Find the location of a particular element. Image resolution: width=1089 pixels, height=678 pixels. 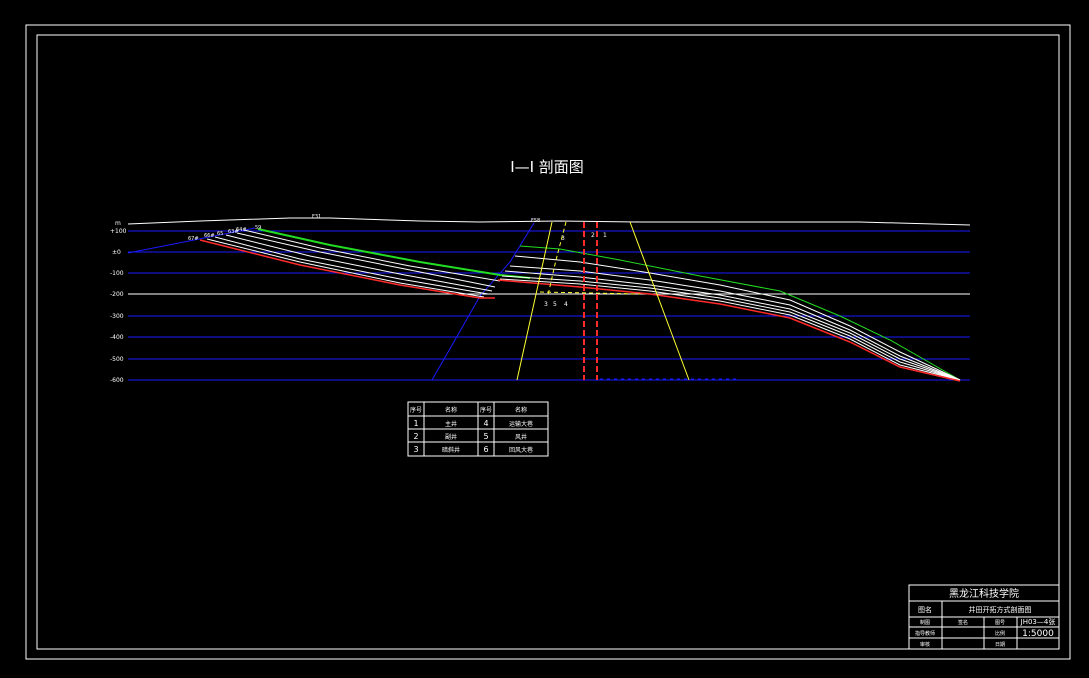

elevation-labels: m +100 ±0 -100 -200 -300 -400 -500 -600 is located at coordinates (118, 302).